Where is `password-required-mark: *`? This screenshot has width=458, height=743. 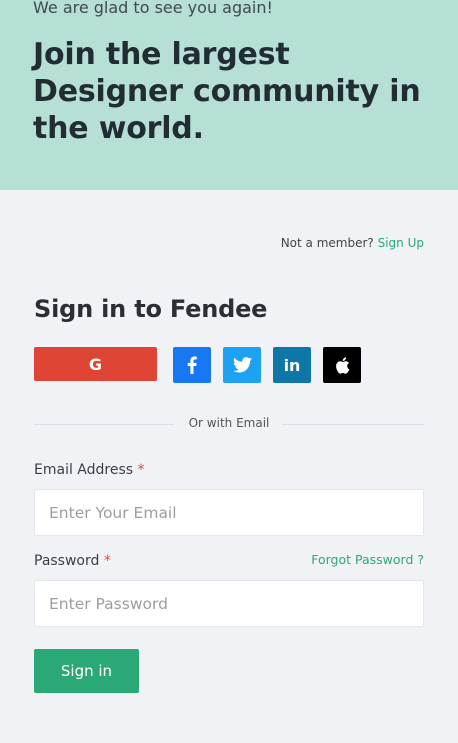
password-required-mark: * is located at coordinates (107, 561).